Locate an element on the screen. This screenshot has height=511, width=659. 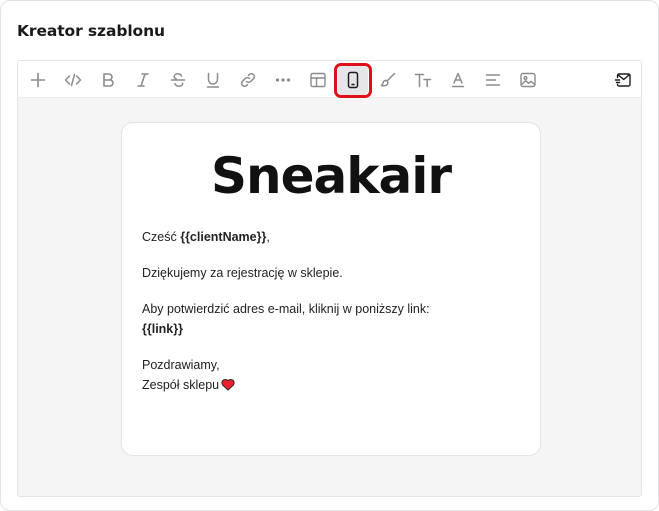
editor-toolbar is located at coordinates (329, 79).